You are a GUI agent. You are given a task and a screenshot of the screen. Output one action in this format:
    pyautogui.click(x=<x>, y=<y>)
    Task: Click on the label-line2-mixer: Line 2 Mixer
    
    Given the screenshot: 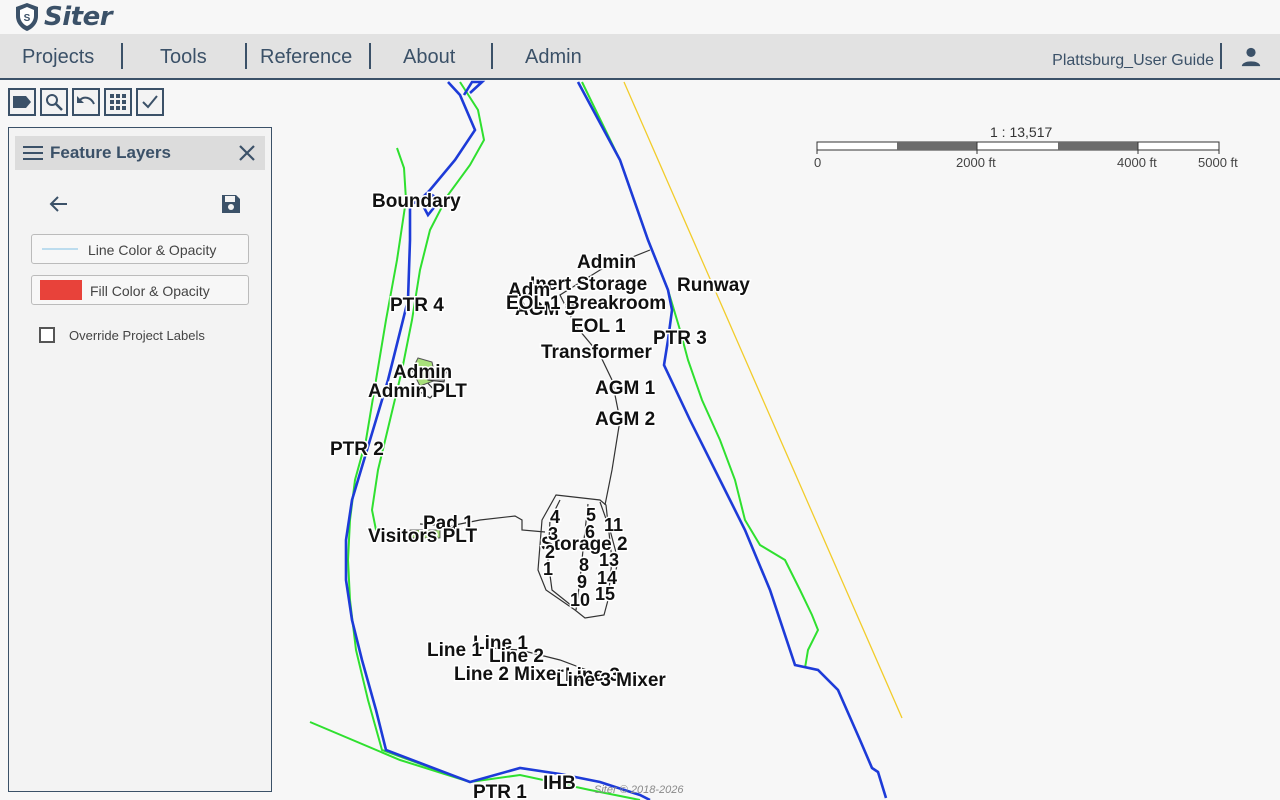 What is the action you would take?
    pyautogui.click(x=509, y=675)
    